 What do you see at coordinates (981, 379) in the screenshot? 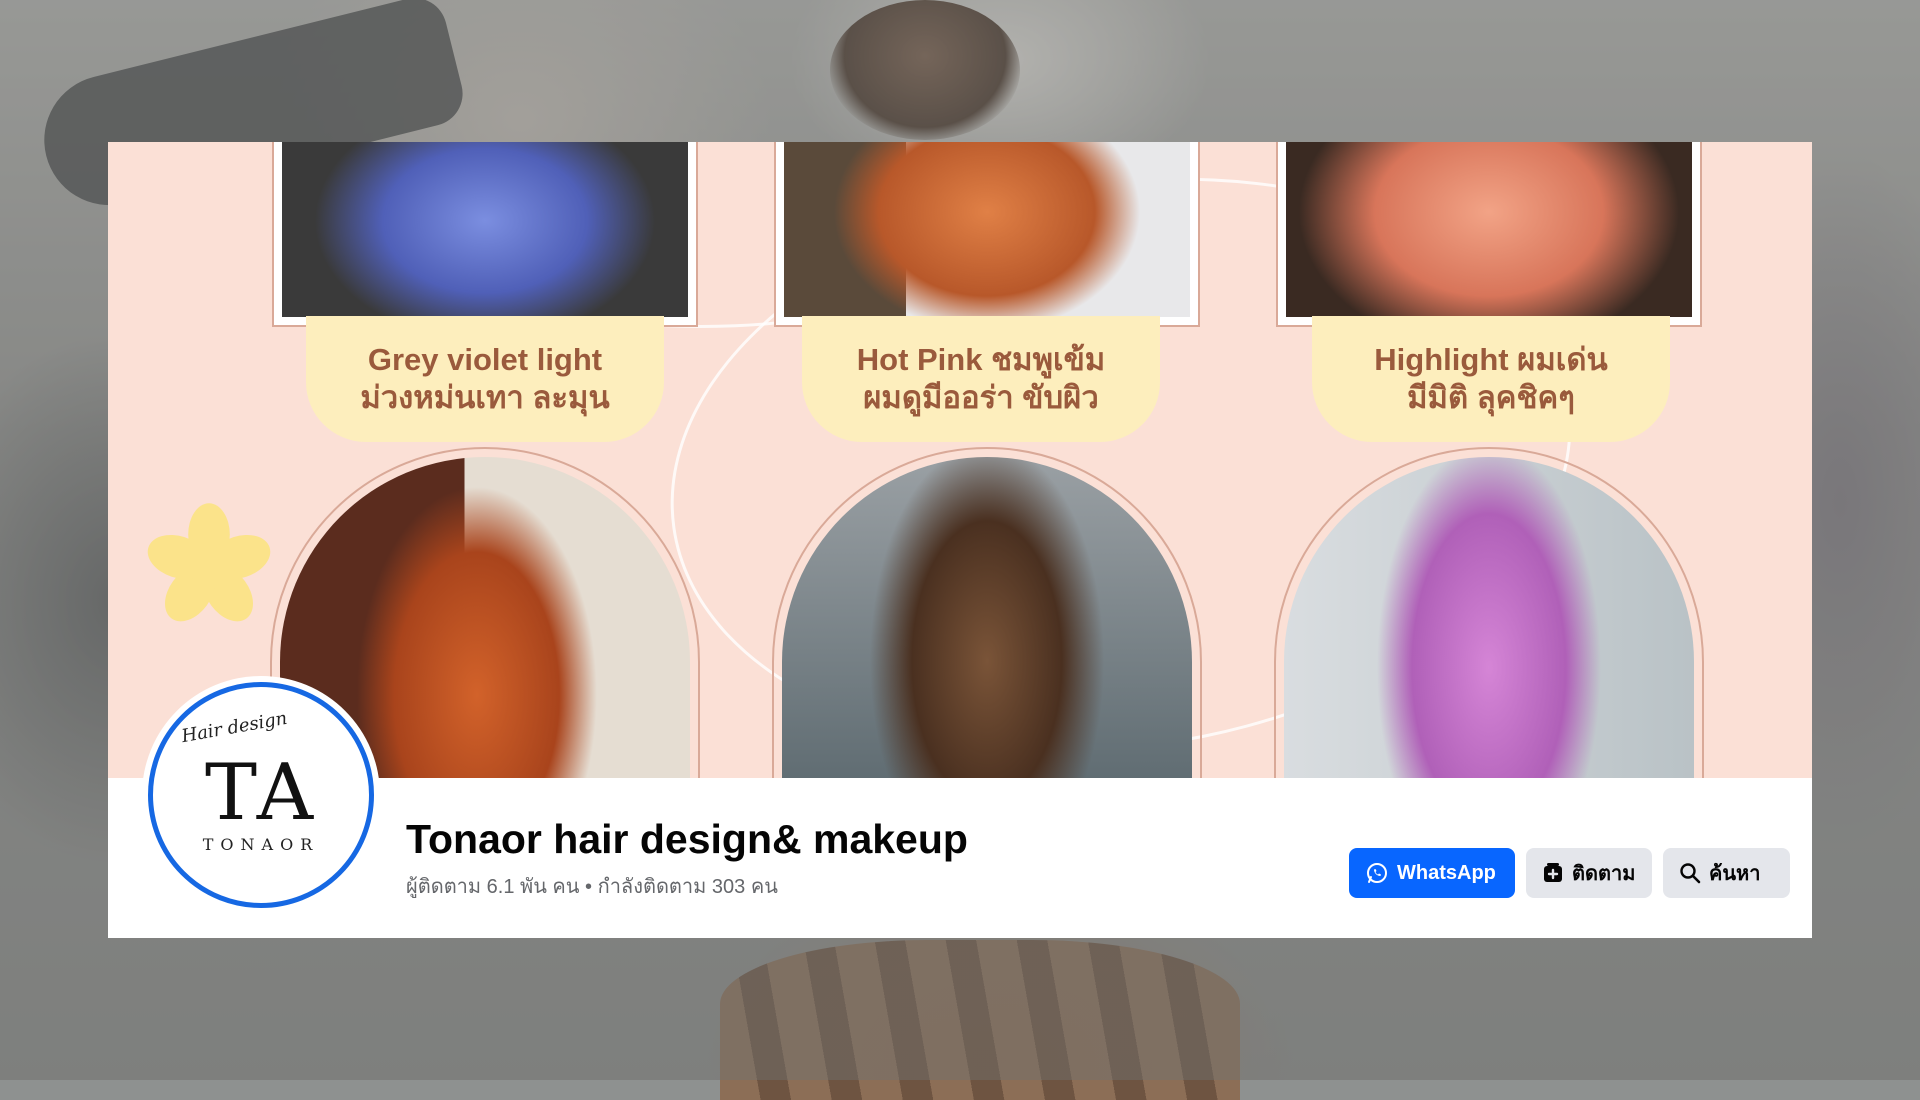
I see `style-label-2: Hot Pink ชมพูเข้ม ผมดูมีออร่า ขับผิว` at bounding box center [981, 379].